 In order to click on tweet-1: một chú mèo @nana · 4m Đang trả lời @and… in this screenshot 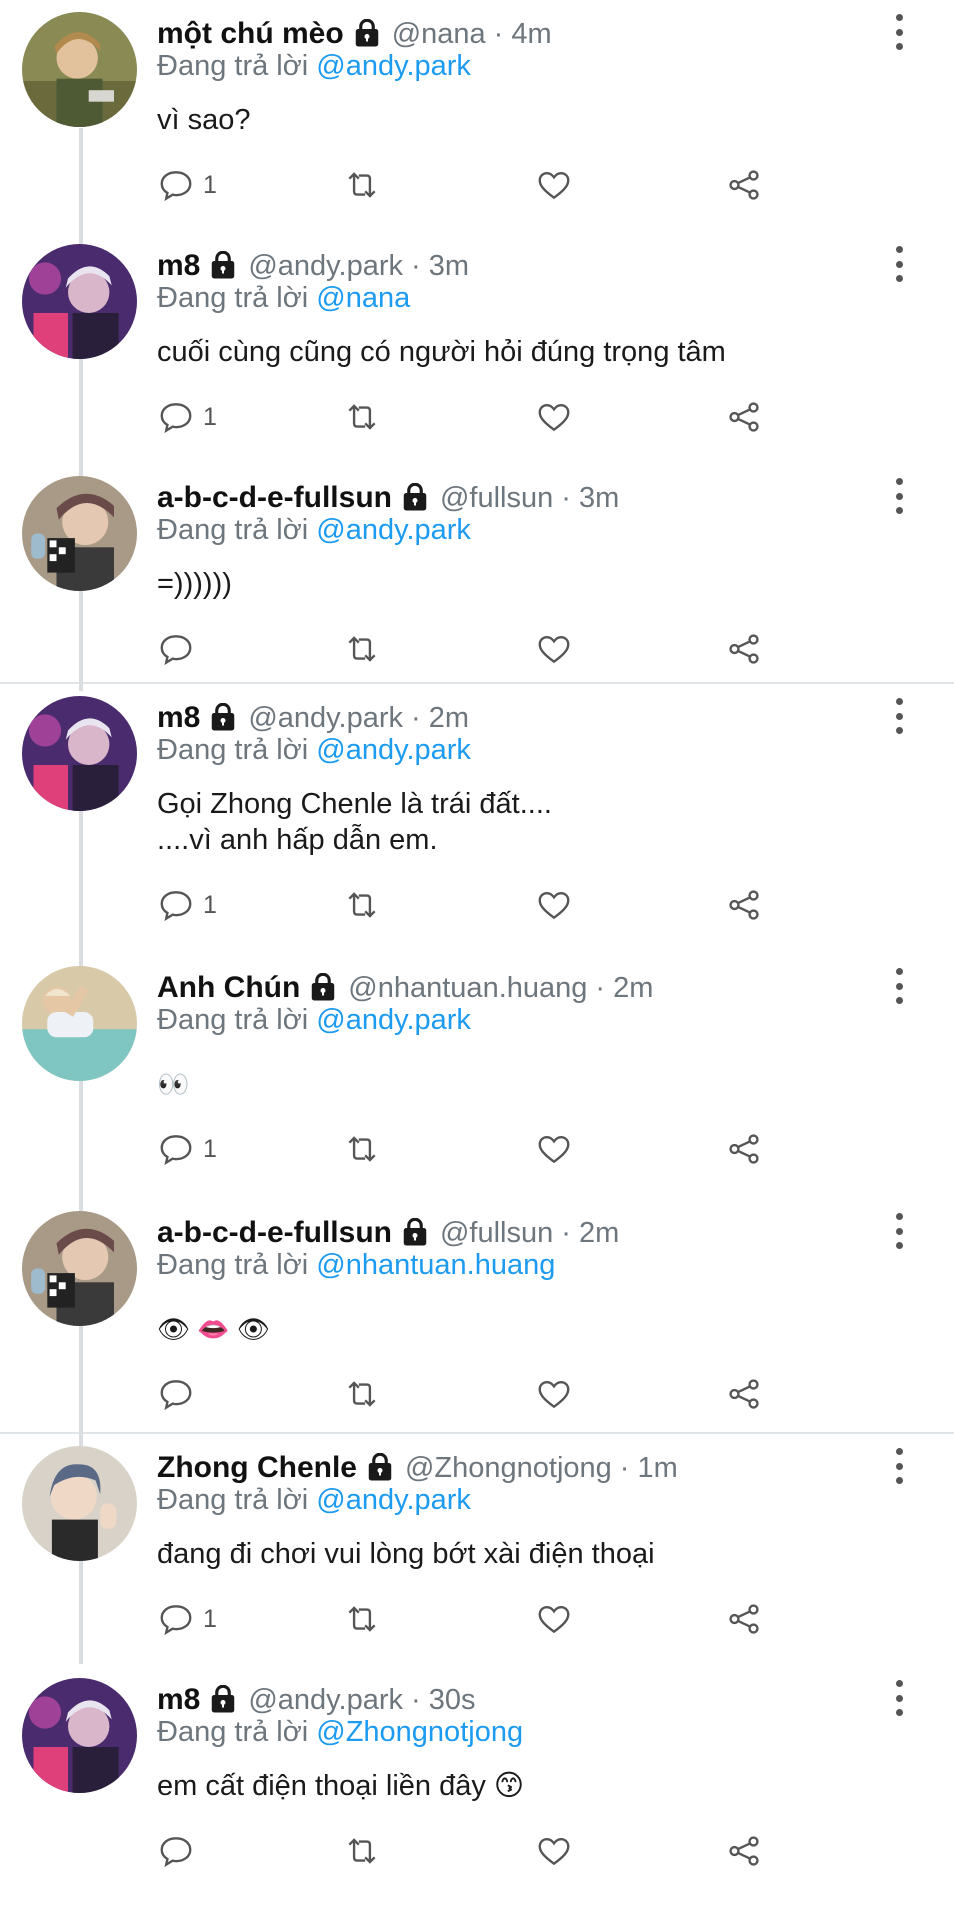, I will do `click(477, 116)`.